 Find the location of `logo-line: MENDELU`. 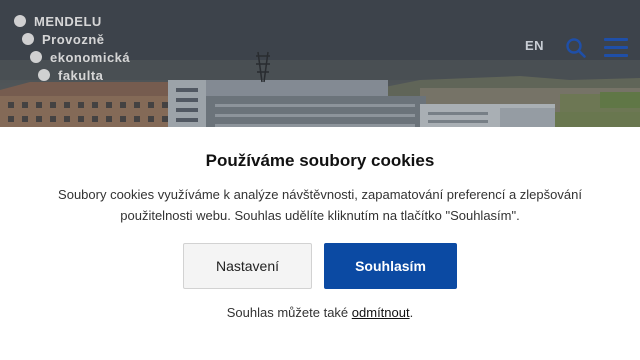

logo-line: MENDELU is located at coordinates (58, 21).